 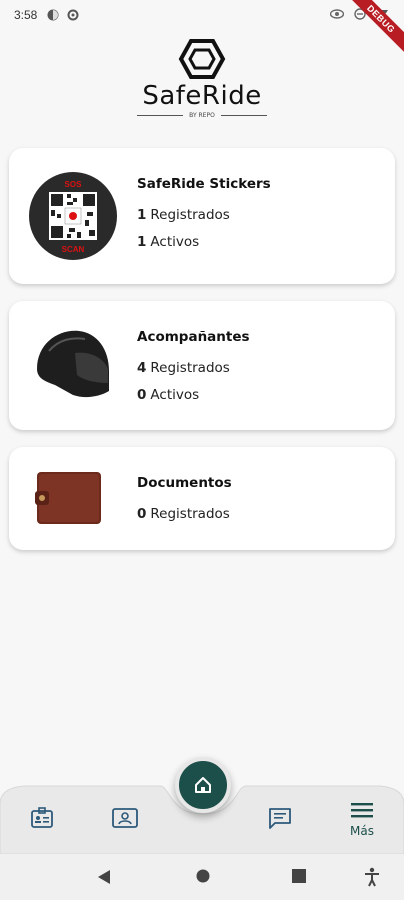 I want to click on nav-more-label: Más, so click(x=362, y=831).